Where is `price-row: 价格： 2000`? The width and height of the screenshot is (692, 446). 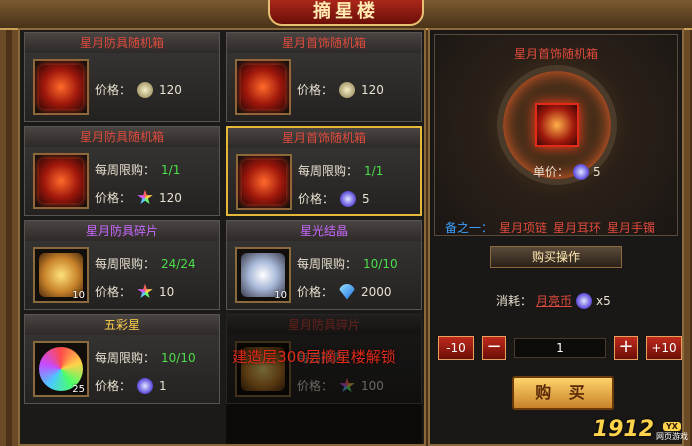
price-row: 价格： 2000 is located at coordinates (344, 291).